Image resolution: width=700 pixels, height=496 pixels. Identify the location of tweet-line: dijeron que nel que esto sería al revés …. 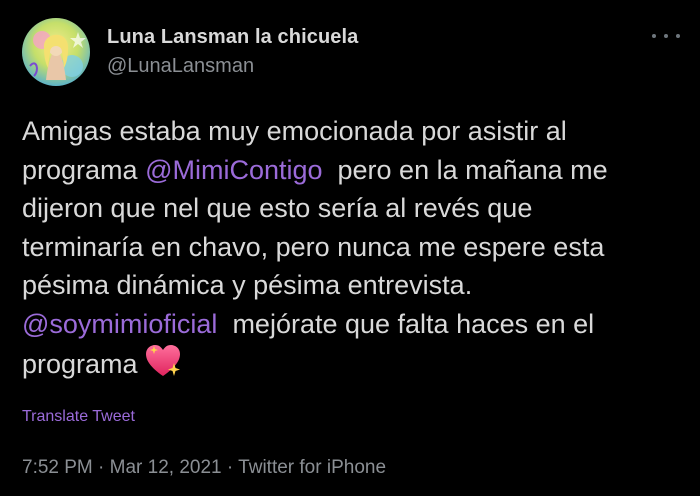
(352, 208).